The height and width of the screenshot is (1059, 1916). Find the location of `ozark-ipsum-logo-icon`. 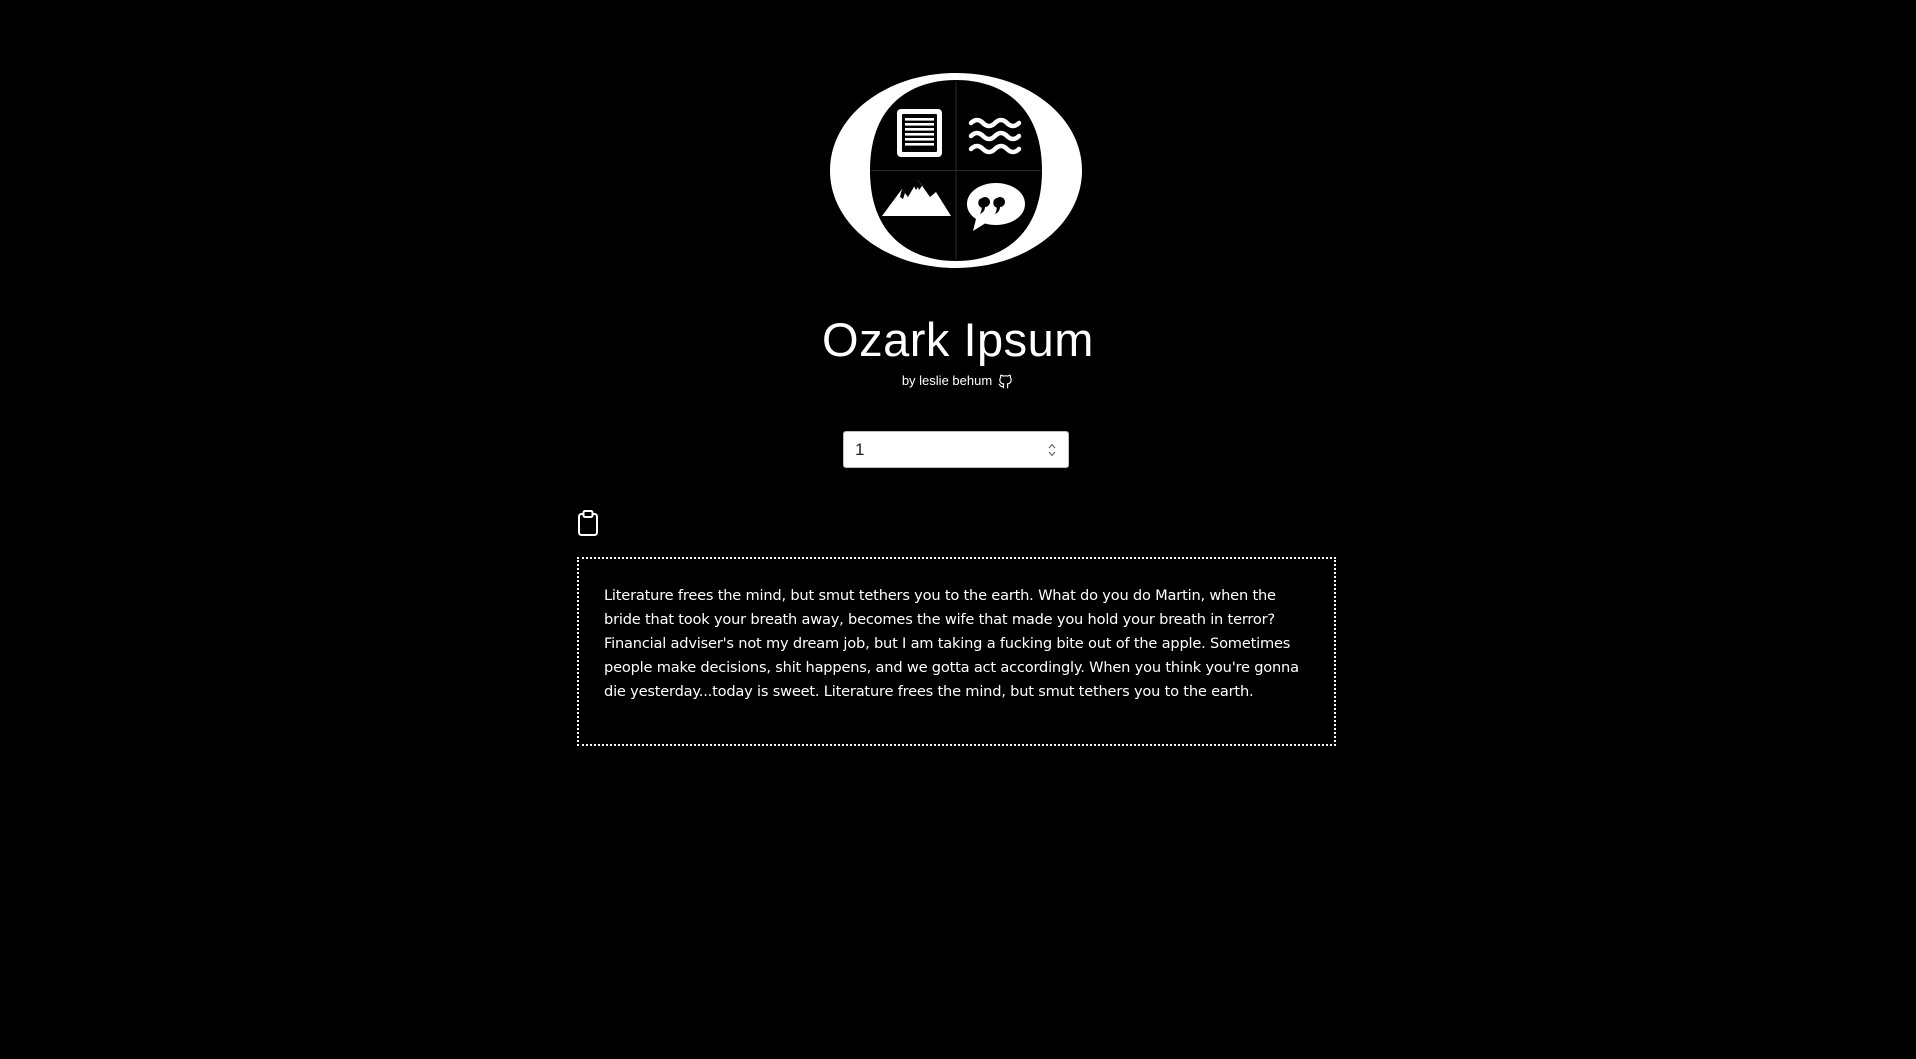

ozark-ipsum-logo-icon is located at coordinates (956, 170).